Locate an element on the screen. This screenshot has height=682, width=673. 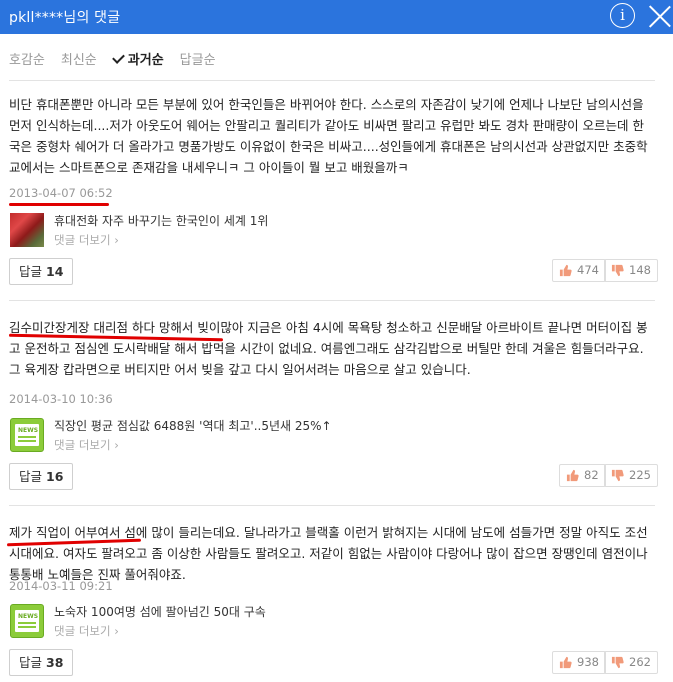
dislike-count: 148 is located at coordinates (640, 270).